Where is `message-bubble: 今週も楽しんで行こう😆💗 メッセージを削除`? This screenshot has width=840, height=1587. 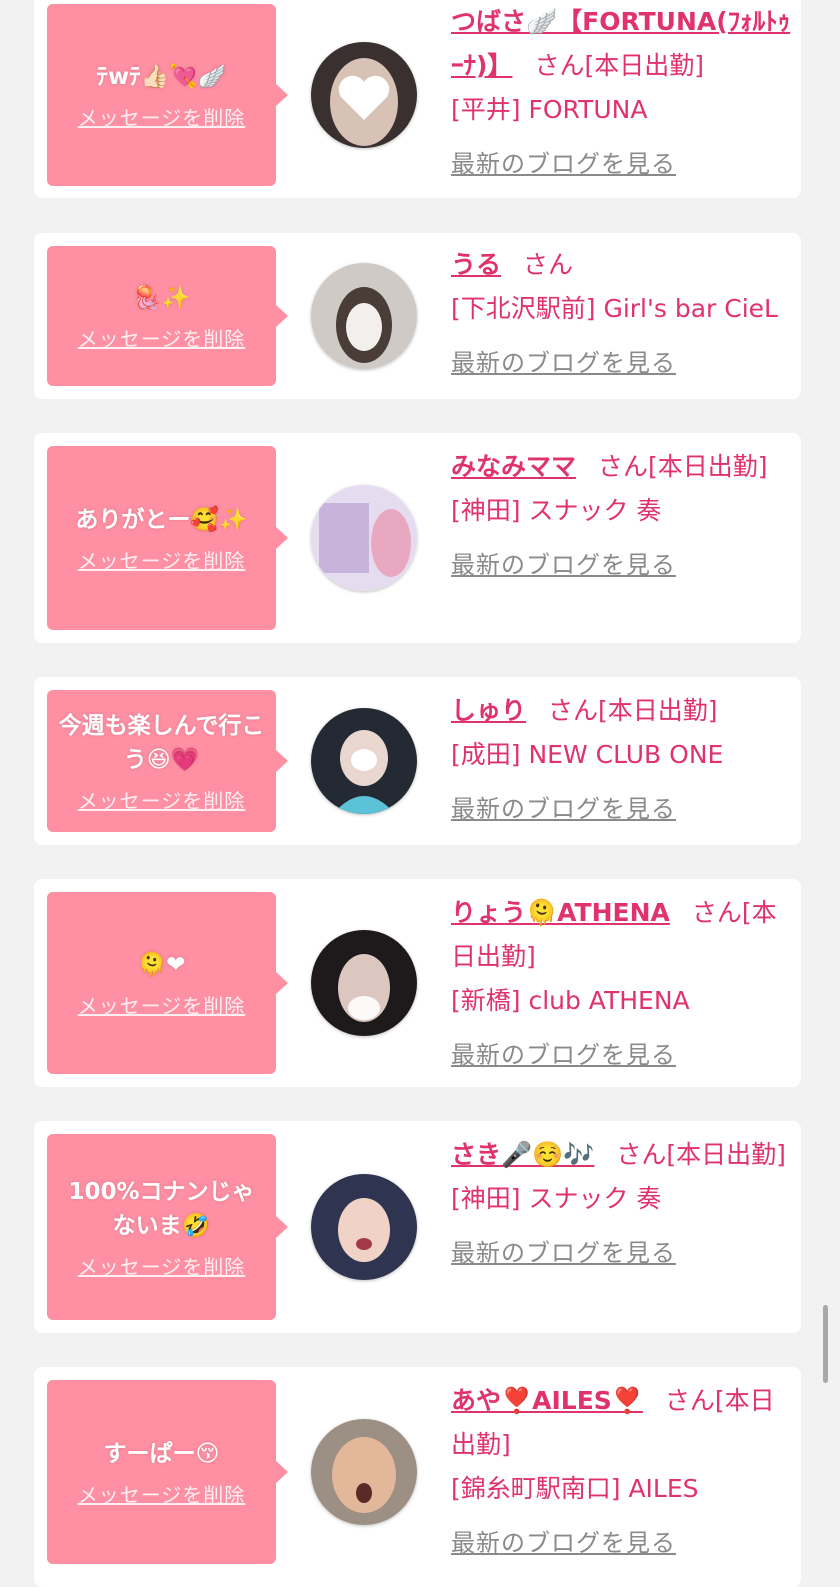 message-bubble: 今週も楽しんで行こう😆💗 メッセージを削除 is located at coordinates (167, 761).